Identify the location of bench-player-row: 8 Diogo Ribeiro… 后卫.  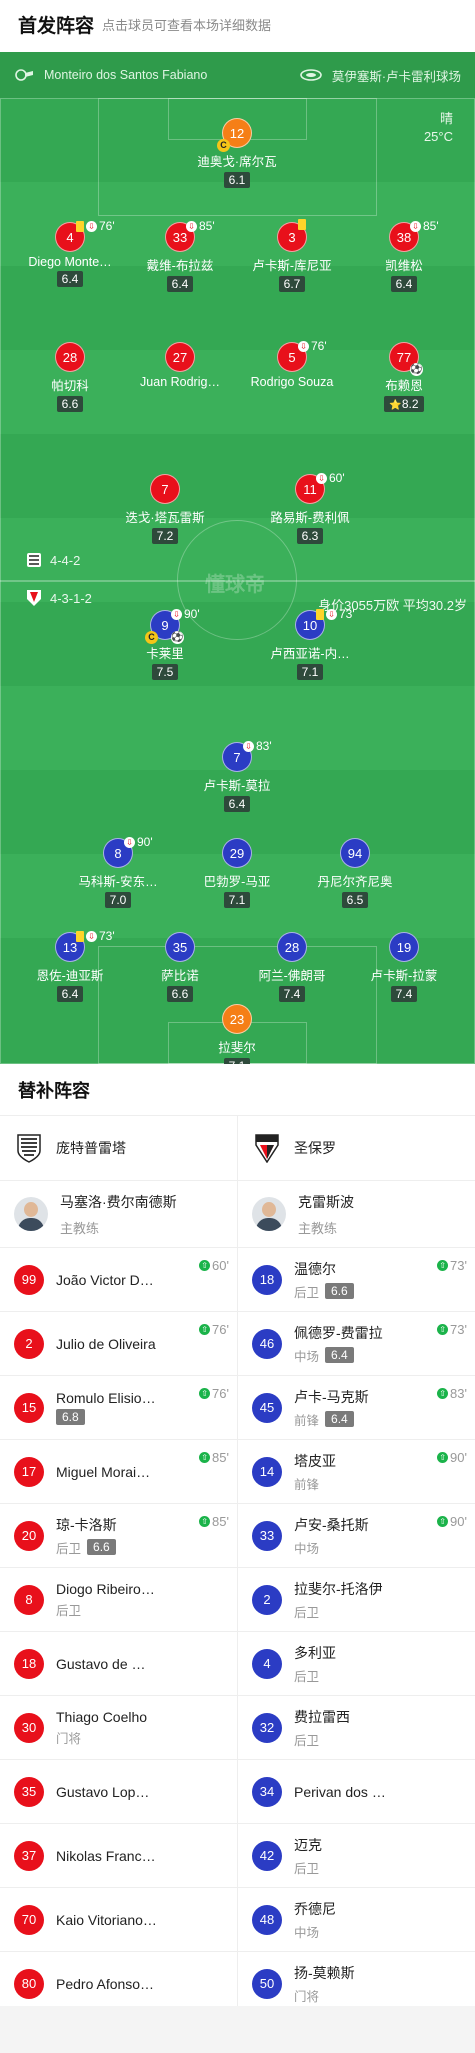
(118, 1600).